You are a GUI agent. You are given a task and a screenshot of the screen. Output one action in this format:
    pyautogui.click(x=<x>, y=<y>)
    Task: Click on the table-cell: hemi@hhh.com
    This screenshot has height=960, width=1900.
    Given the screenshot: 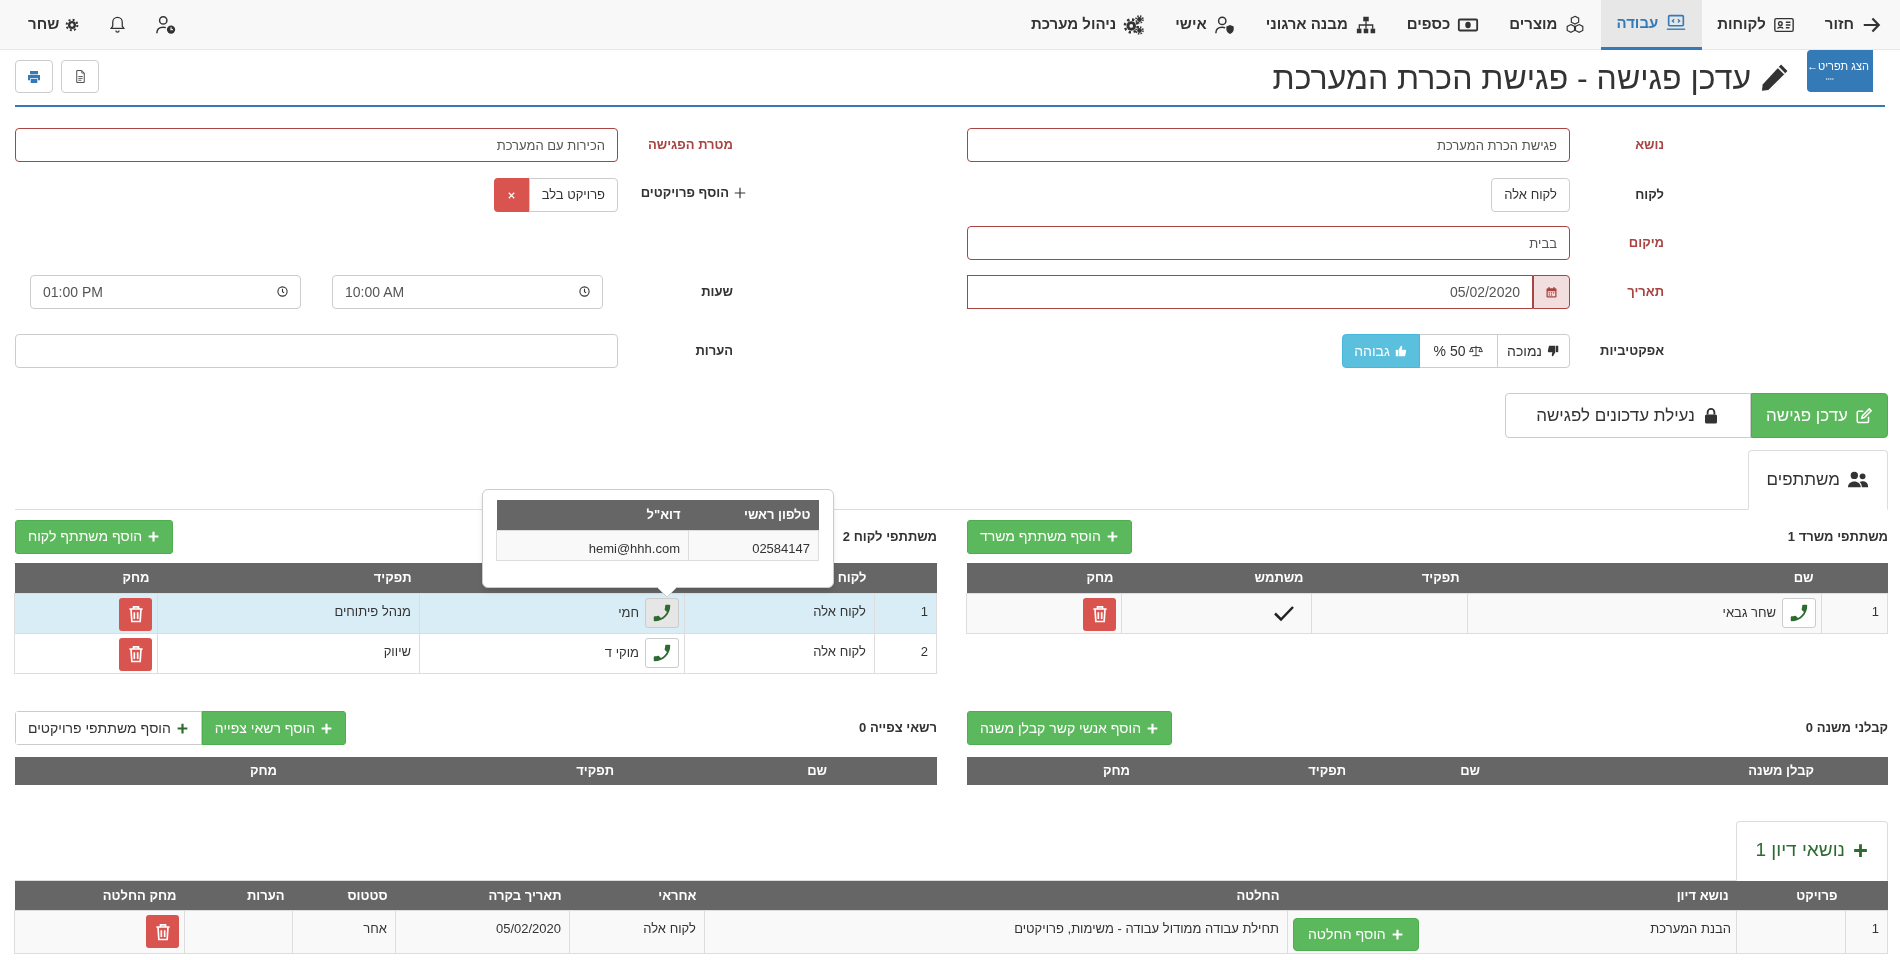 What is the action you would take?
    pyautogui.click(x=592, y=545)
    